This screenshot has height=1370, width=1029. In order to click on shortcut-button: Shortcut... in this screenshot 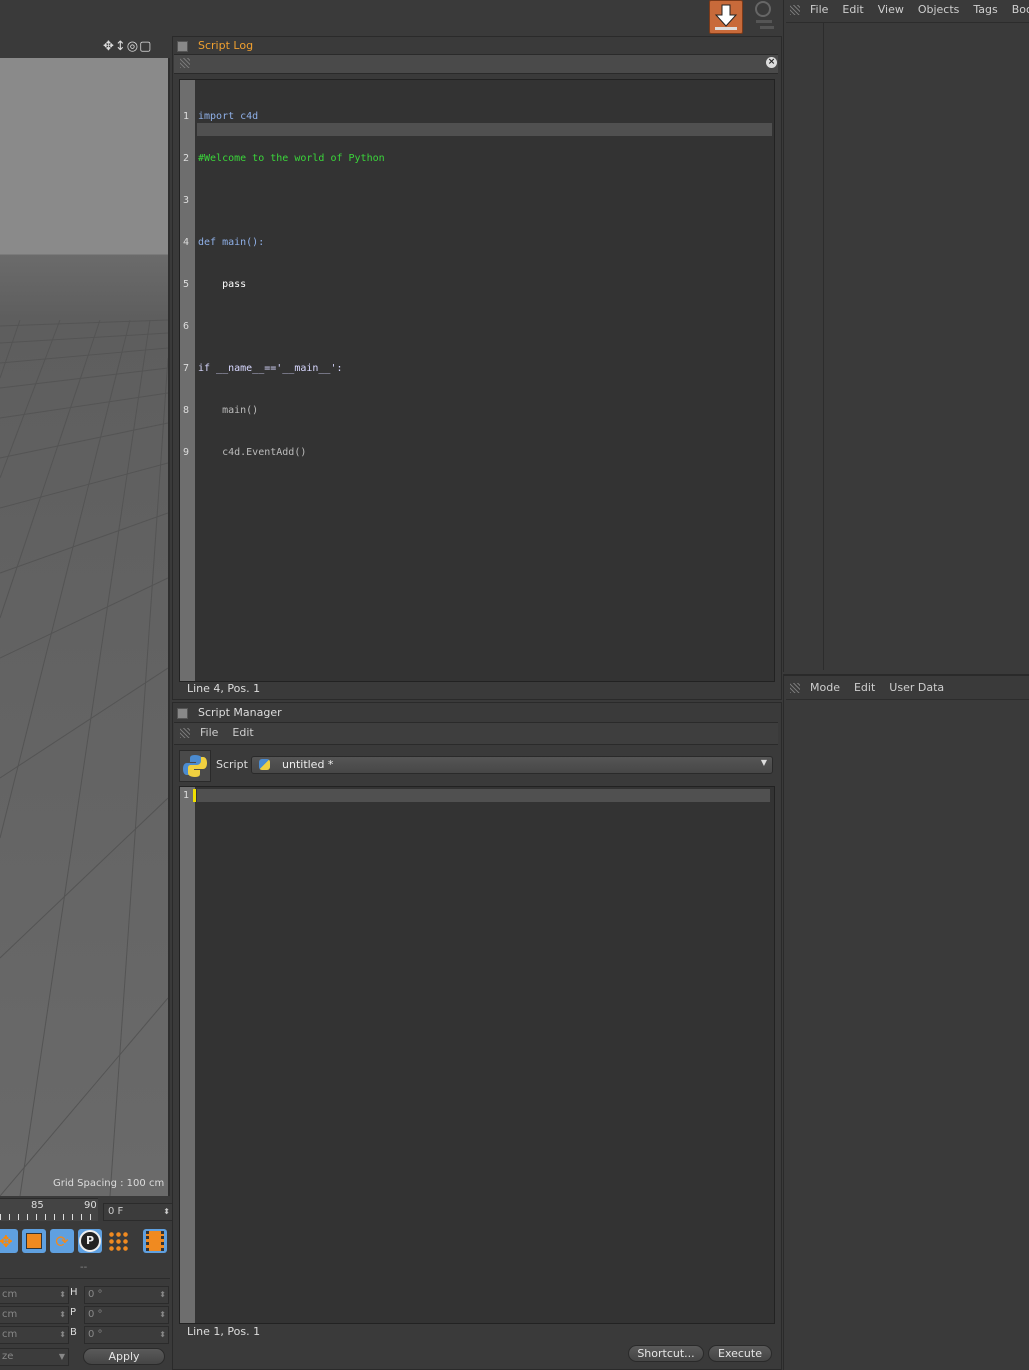, I will do `click(666, 1353)`.